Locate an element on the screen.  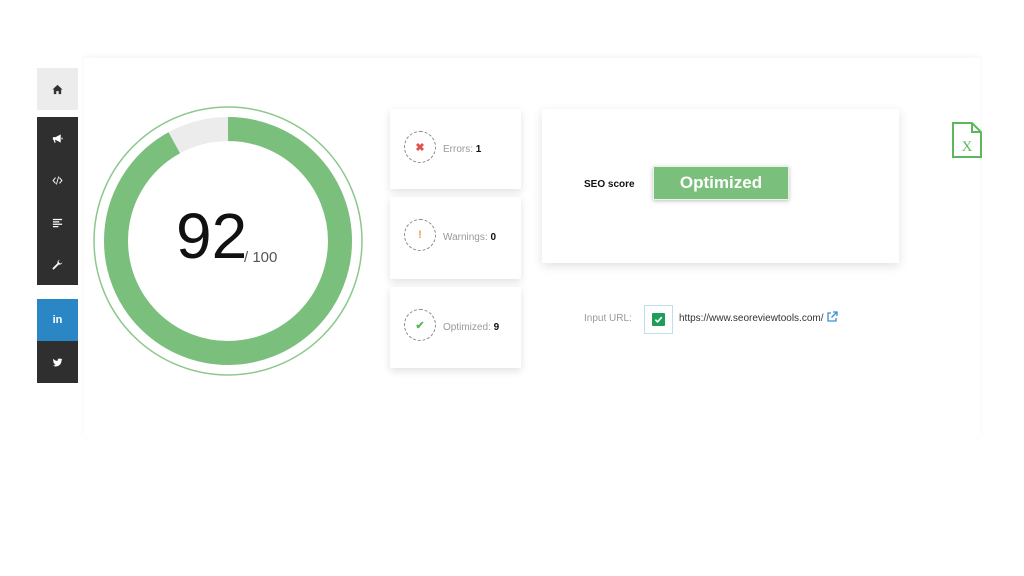
linkedin-icon: in is located at coordinates (57, 320).